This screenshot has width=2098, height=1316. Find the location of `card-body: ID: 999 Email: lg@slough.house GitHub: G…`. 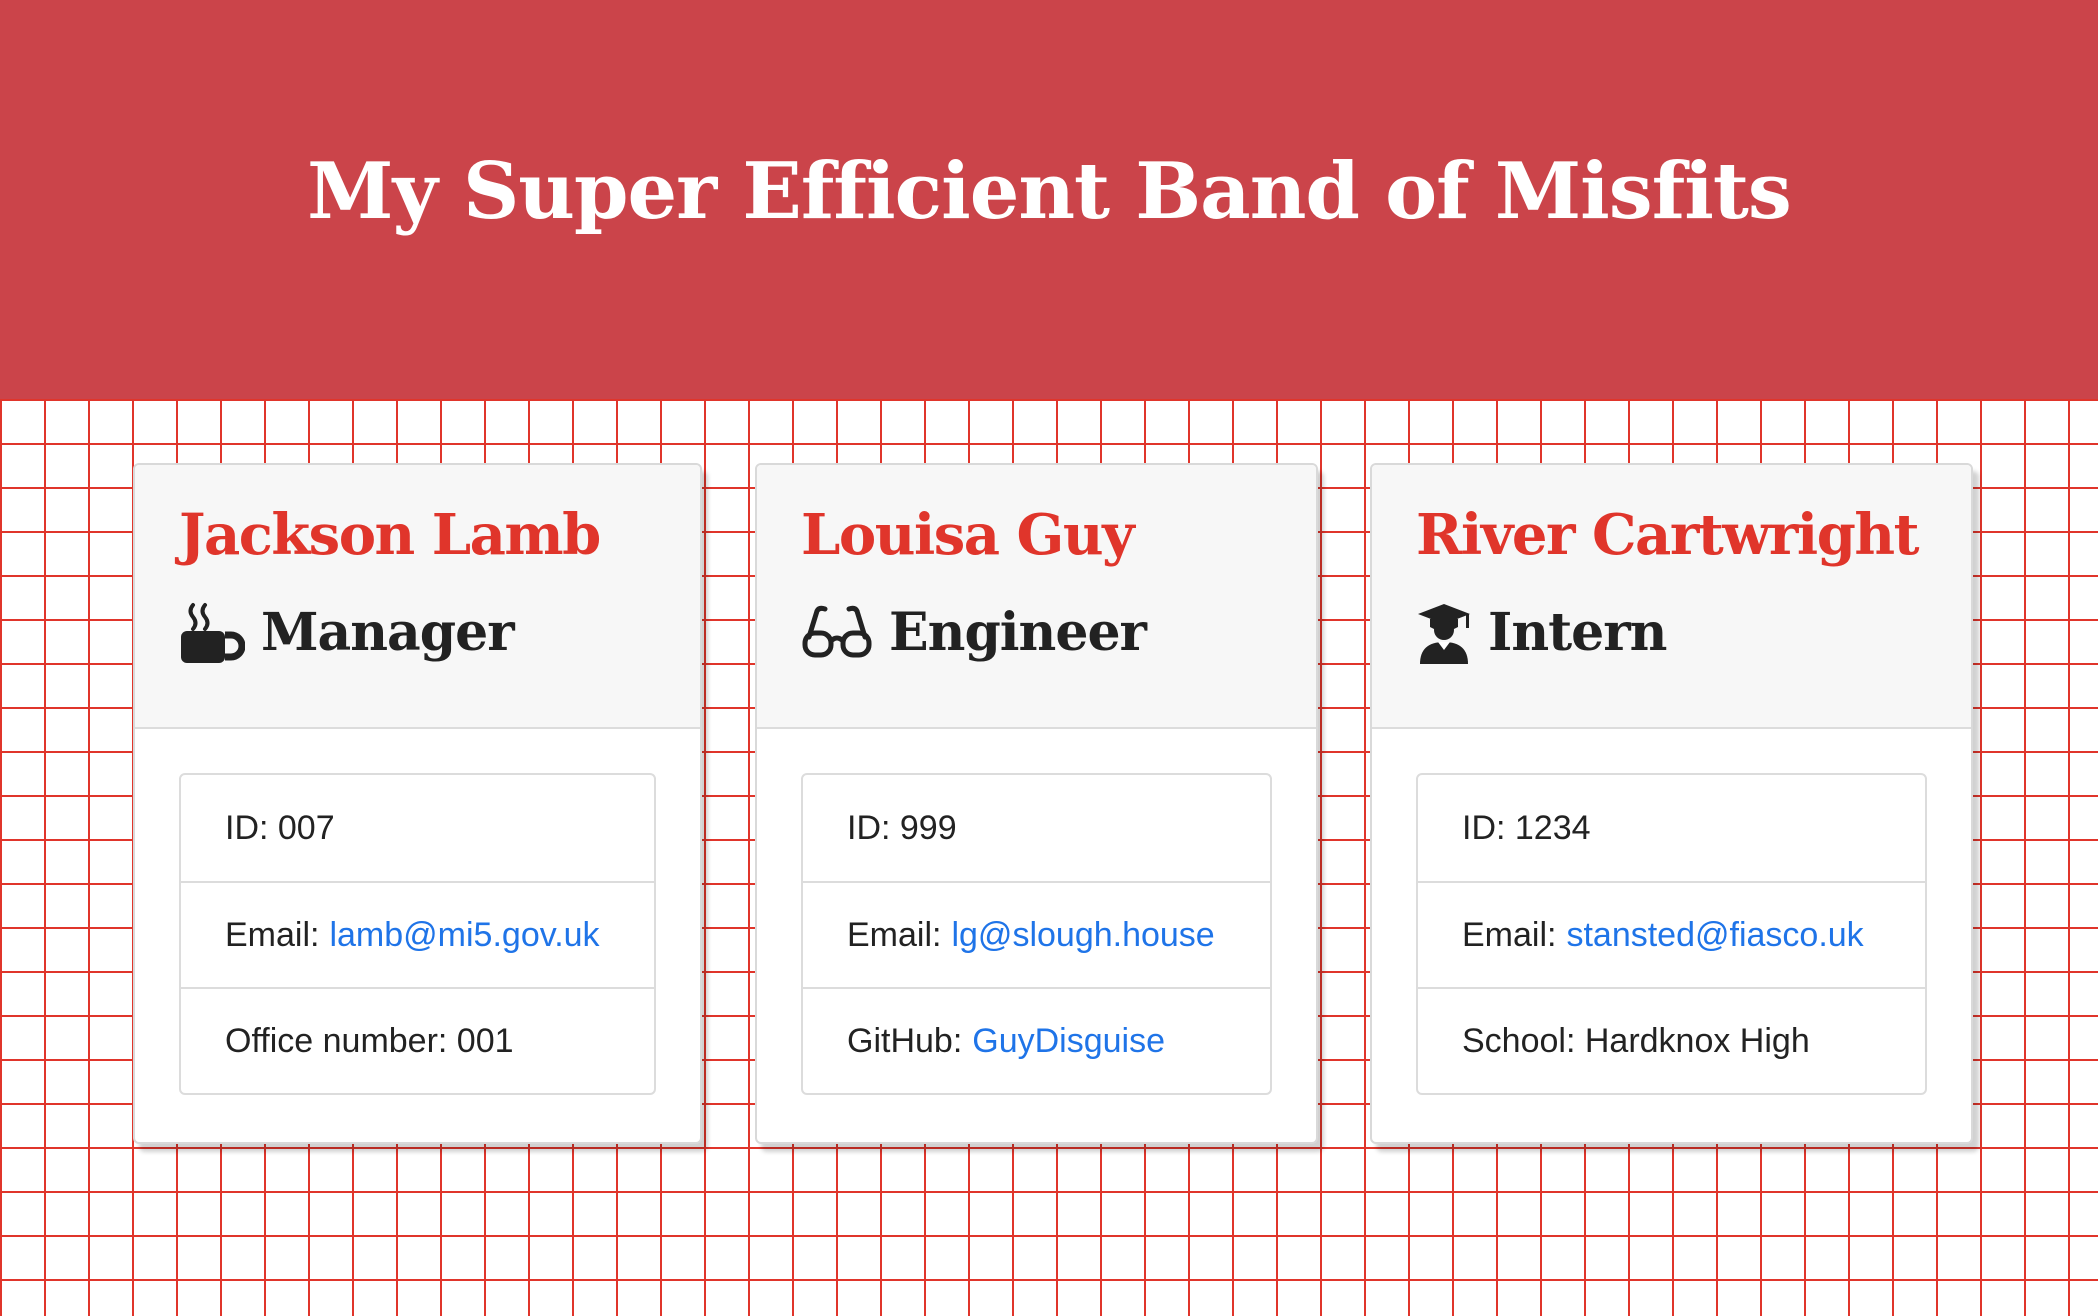

card-body: ID: 999 Email: lg@slough.house GitHub: G… is located at coordinates (1036, 912).